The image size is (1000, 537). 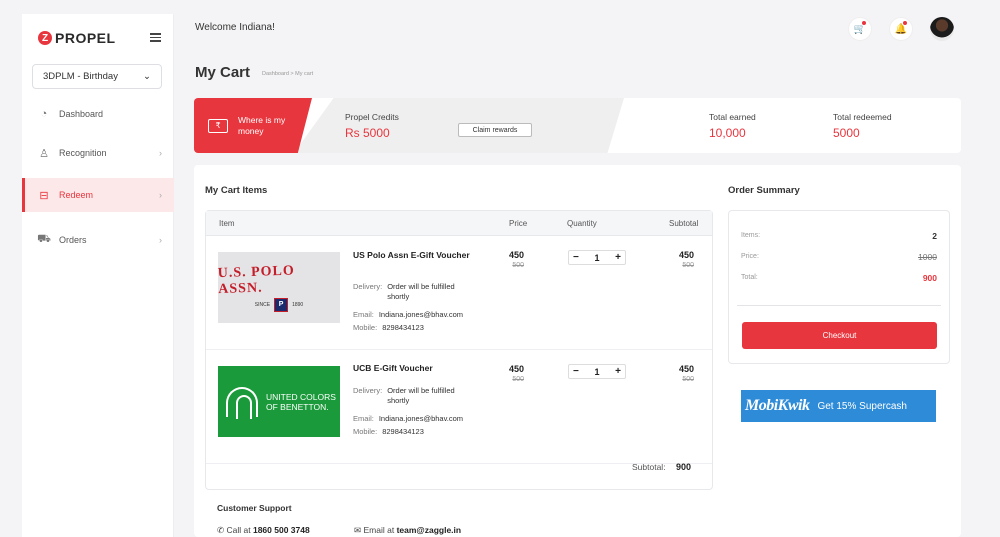 I want to click on order-summary: Items: 2 Price: 1000 Total: 900 Checkout, so click(x=839, y=287).